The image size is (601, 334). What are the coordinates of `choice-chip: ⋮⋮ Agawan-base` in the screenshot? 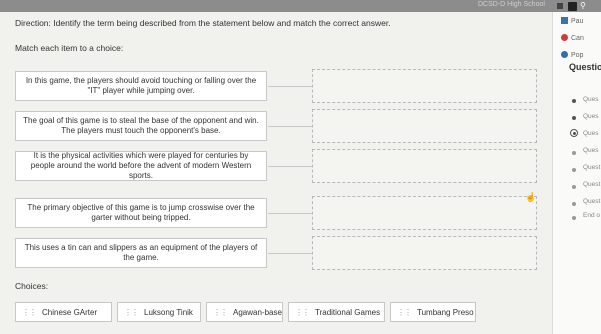 It's located at (244, 312).